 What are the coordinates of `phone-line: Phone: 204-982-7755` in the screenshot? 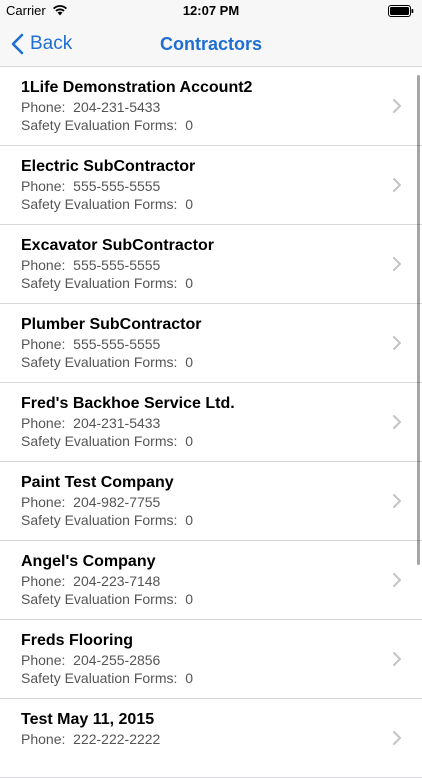 It's located at (196, 502).